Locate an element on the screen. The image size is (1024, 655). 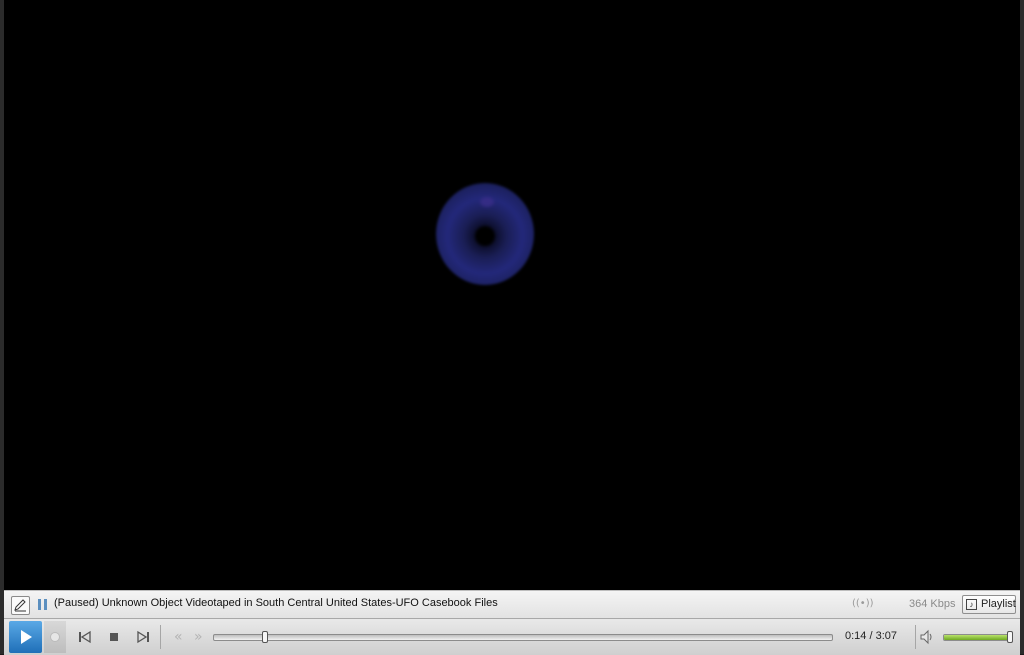
playlist-label: Playlist is located at coordinates (998, 604).